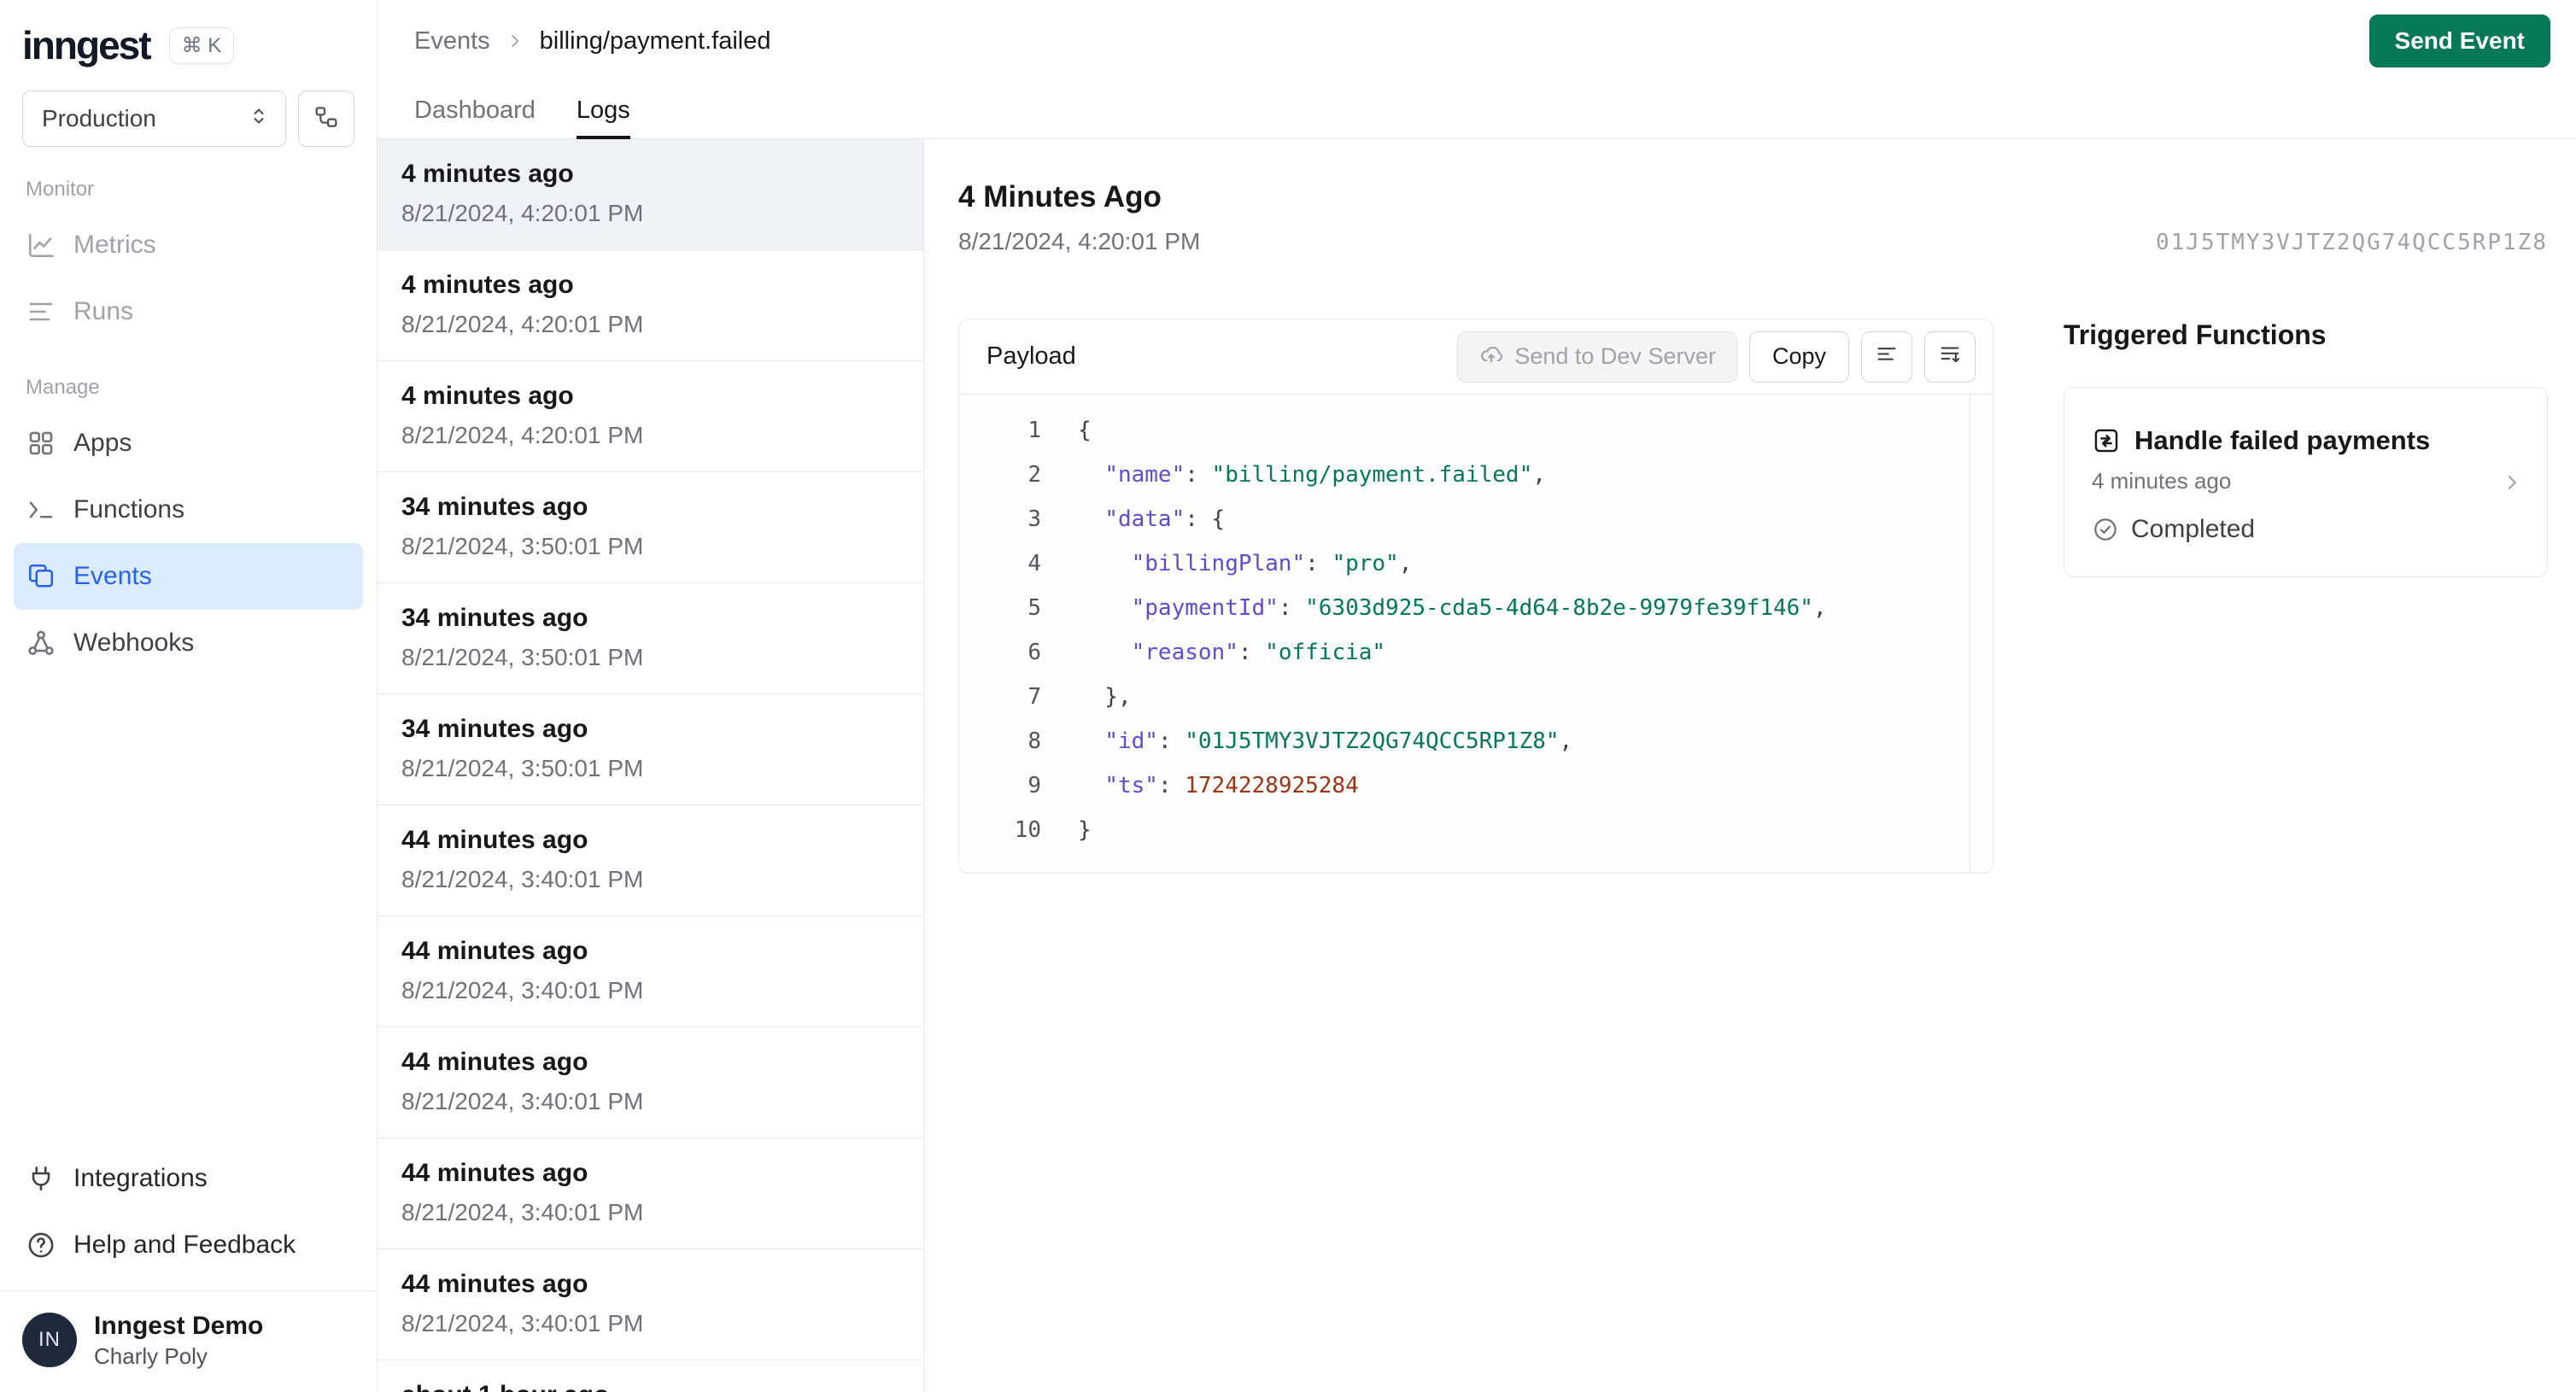 This screenshot has width=2576, height=1392. Describe the element at coordinates (494, 729) in the screenshot. I see `event-relative-time: 34 minutes ago` at that location.